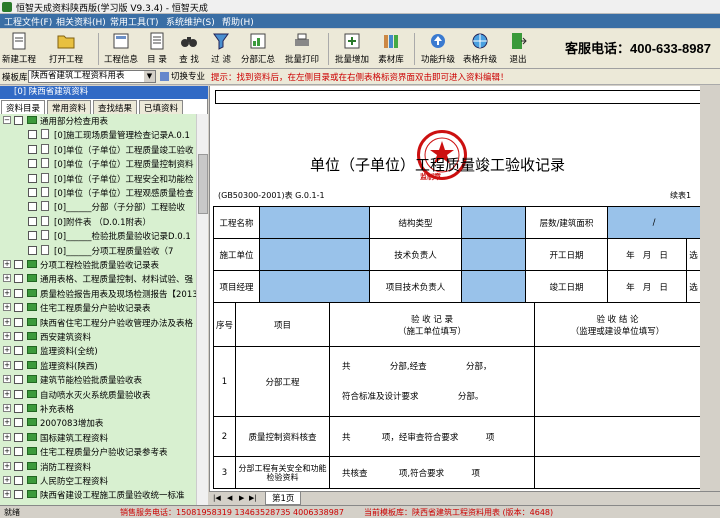 The height and width of the screenshot is (518, 720). Describe the element at coordinates (383, 474) in the screenshot. I see `safety-count-input` at that location.